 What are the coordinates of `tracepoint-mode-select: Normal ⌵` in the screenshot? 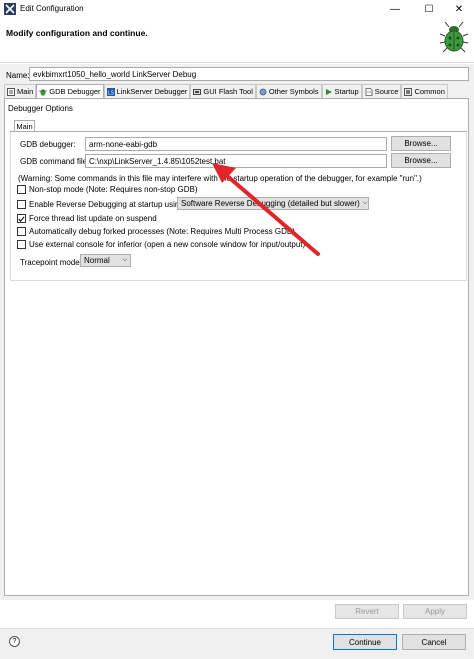 It's located at (105, 260).